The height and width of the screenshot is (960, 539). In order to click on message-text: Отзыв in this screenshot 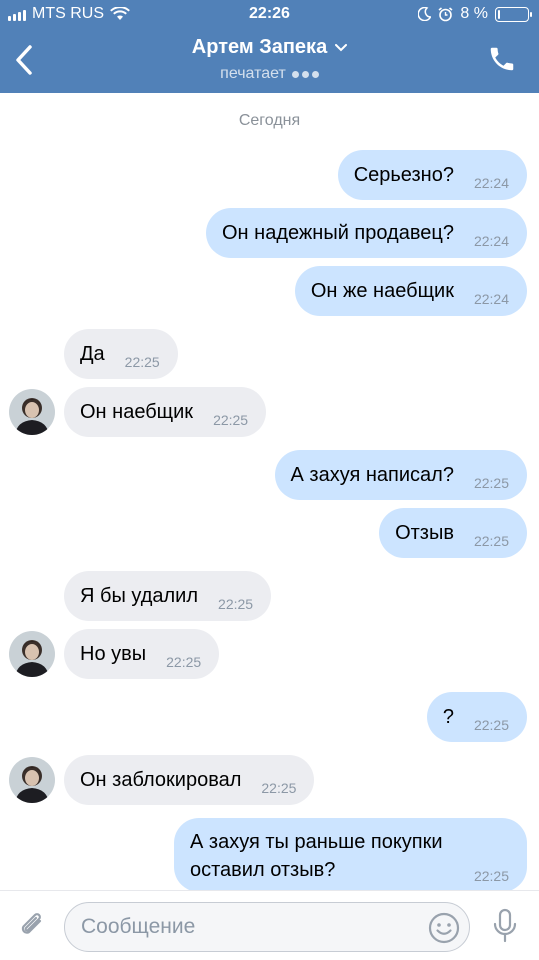, I will do `click(424, 532)`.